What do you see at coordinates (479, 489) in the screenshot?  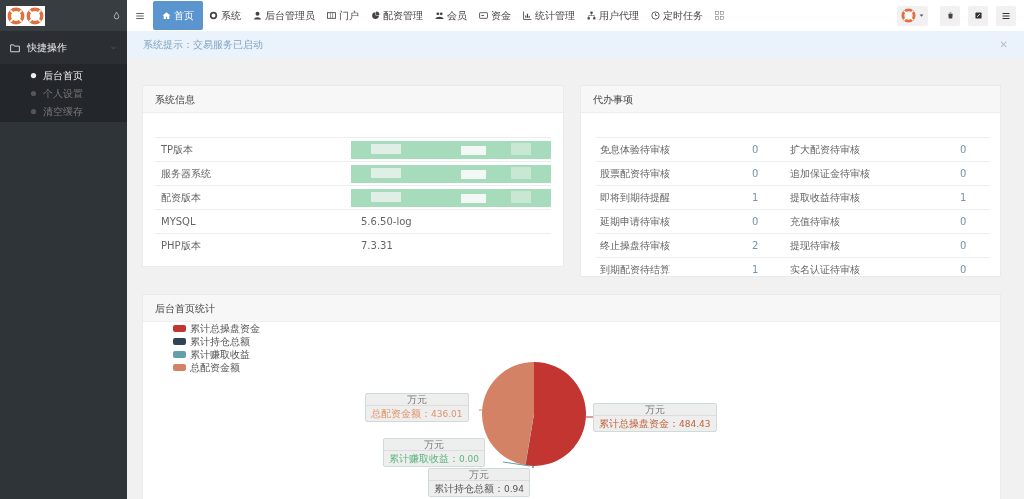 I see `value-label: 累计持仓总额：0.94` at bounding box center [479, 489].